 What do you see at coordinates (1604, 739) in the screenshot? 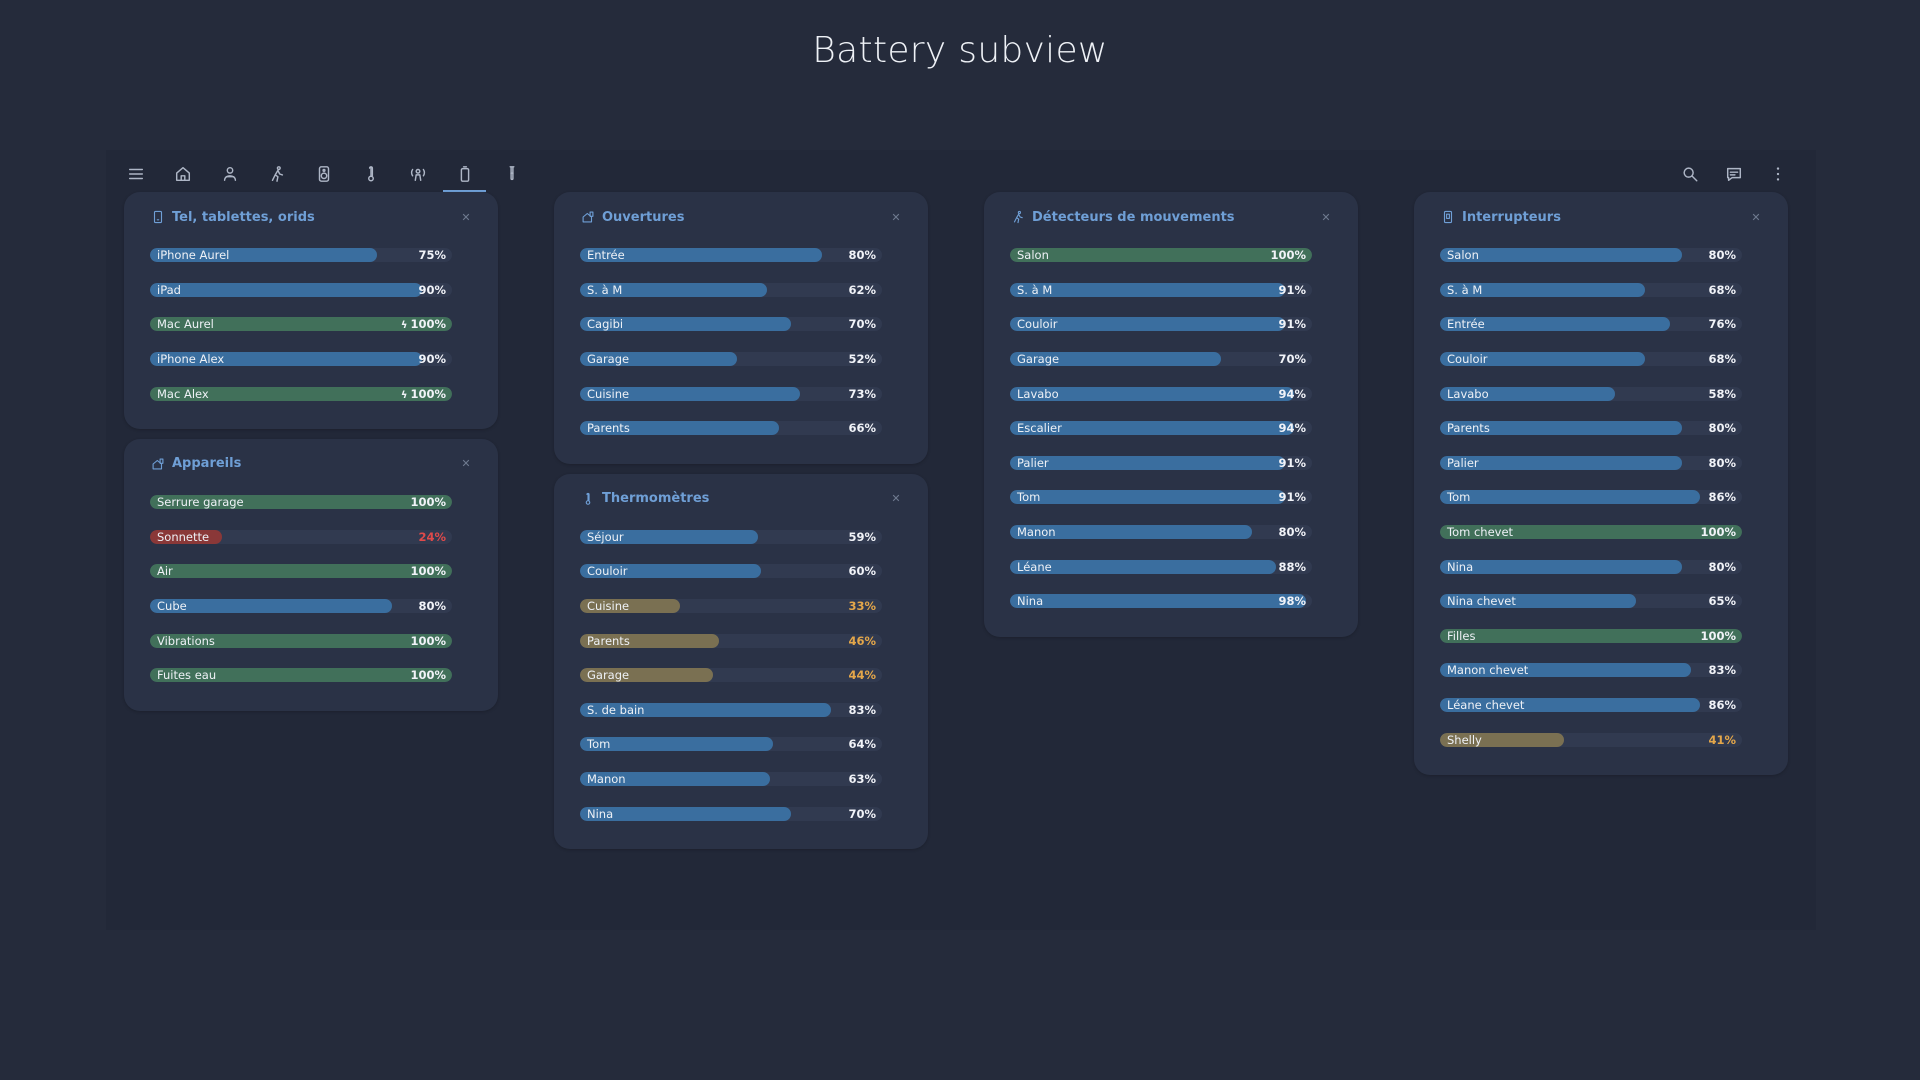
I see `battery-row: Shelly 41%` at bounding box center [1604, 739].